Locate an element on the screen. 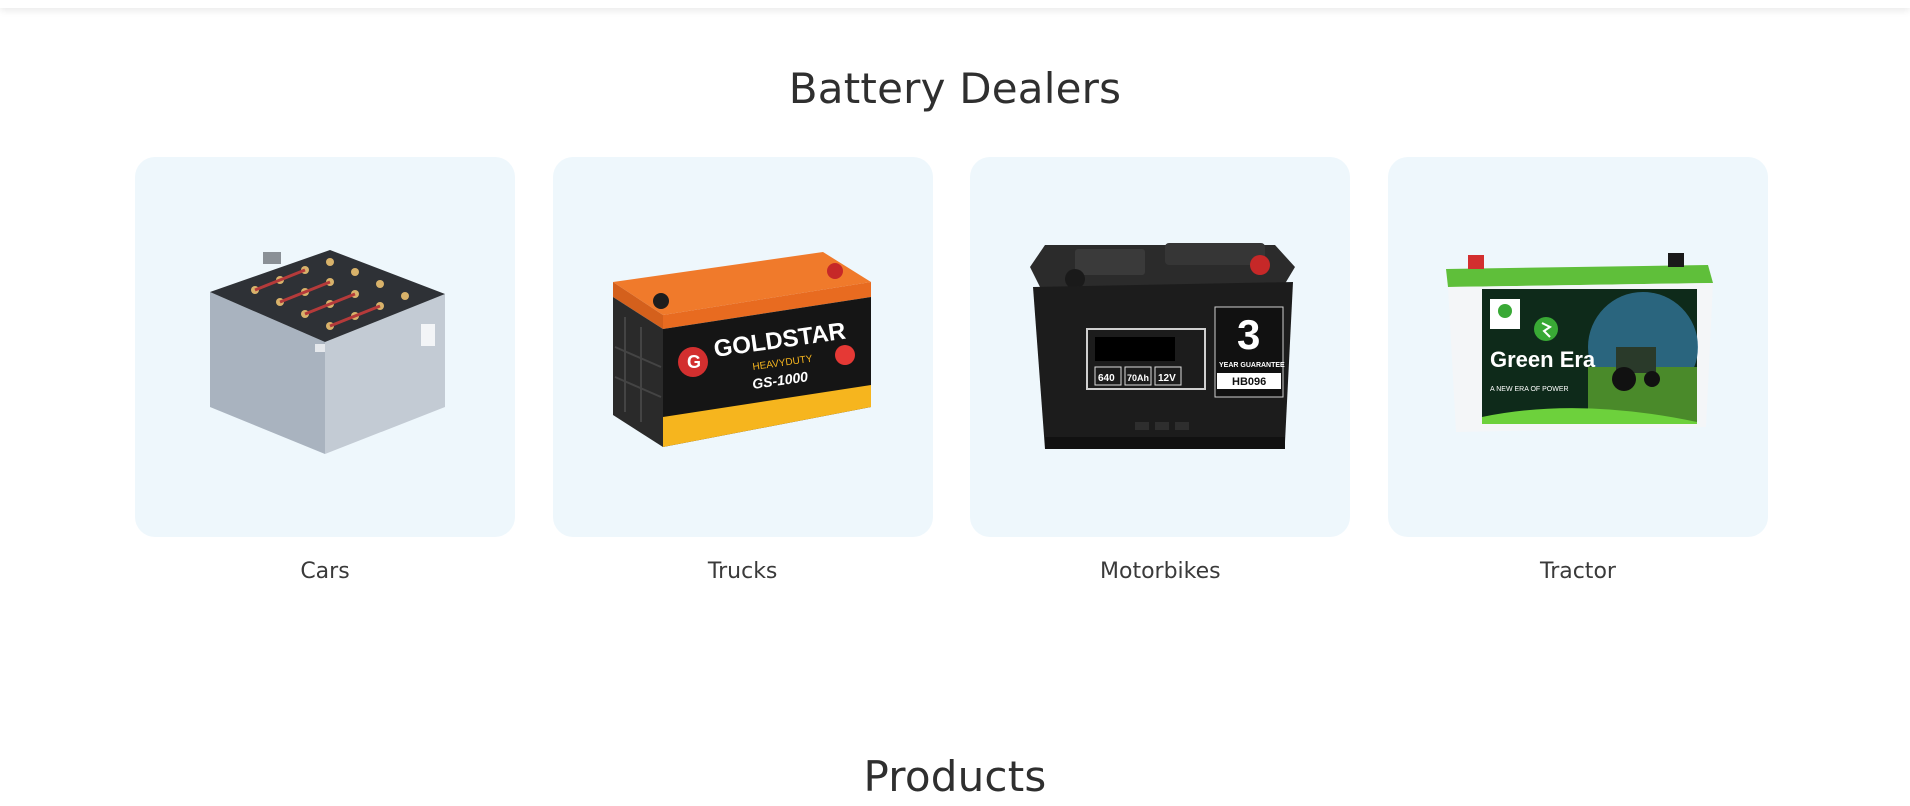 The height and width of the screenshot is (806, 1910). category-label-trucks: Trucks is located at coordinates (743, 571).